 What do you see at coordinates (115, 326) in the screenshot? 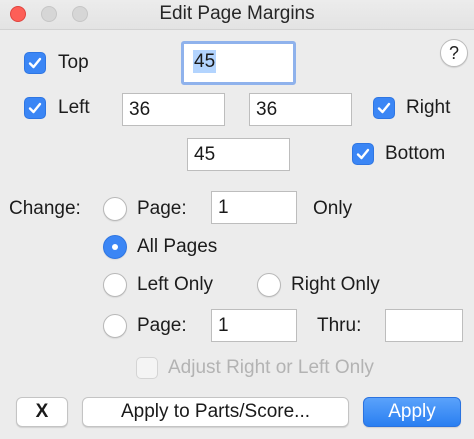
I see `radio-page-range` at bounding box center [115, 326].